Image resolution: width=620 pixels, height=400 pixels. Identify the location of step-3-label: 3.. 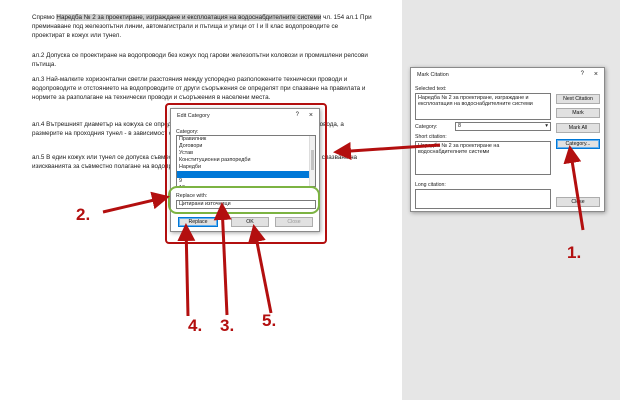
(227, 325).